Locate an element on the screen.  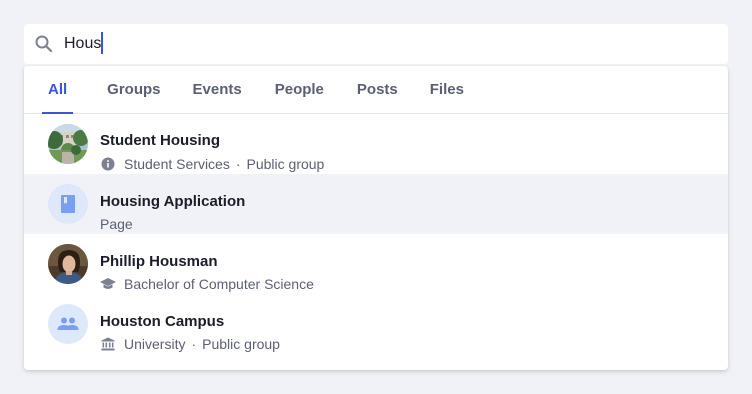
info-icon is located at coordinates (108, 164).